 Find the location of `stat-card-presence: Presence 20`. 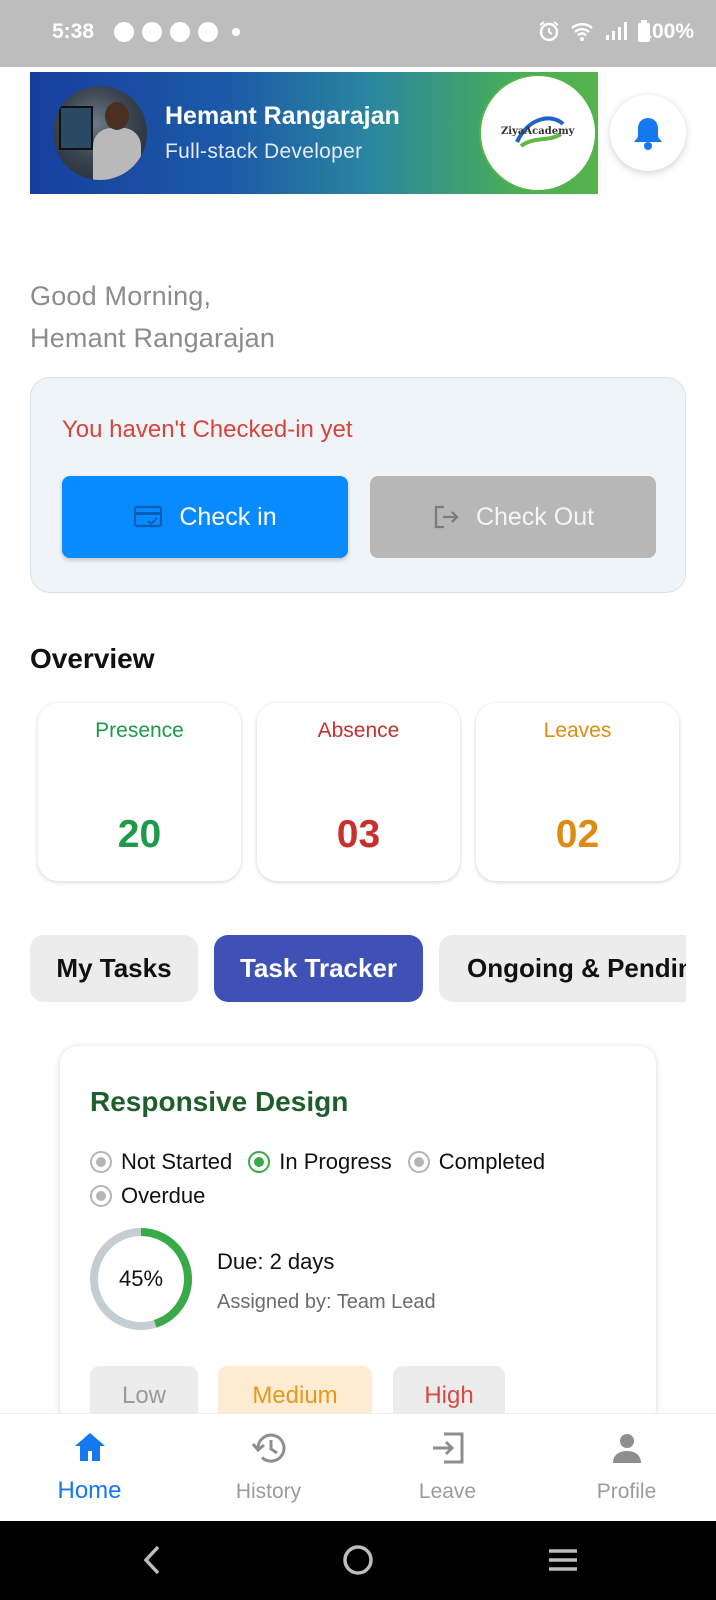

stat-card-presence: Presence 20 is located at coordinates (139, 792).